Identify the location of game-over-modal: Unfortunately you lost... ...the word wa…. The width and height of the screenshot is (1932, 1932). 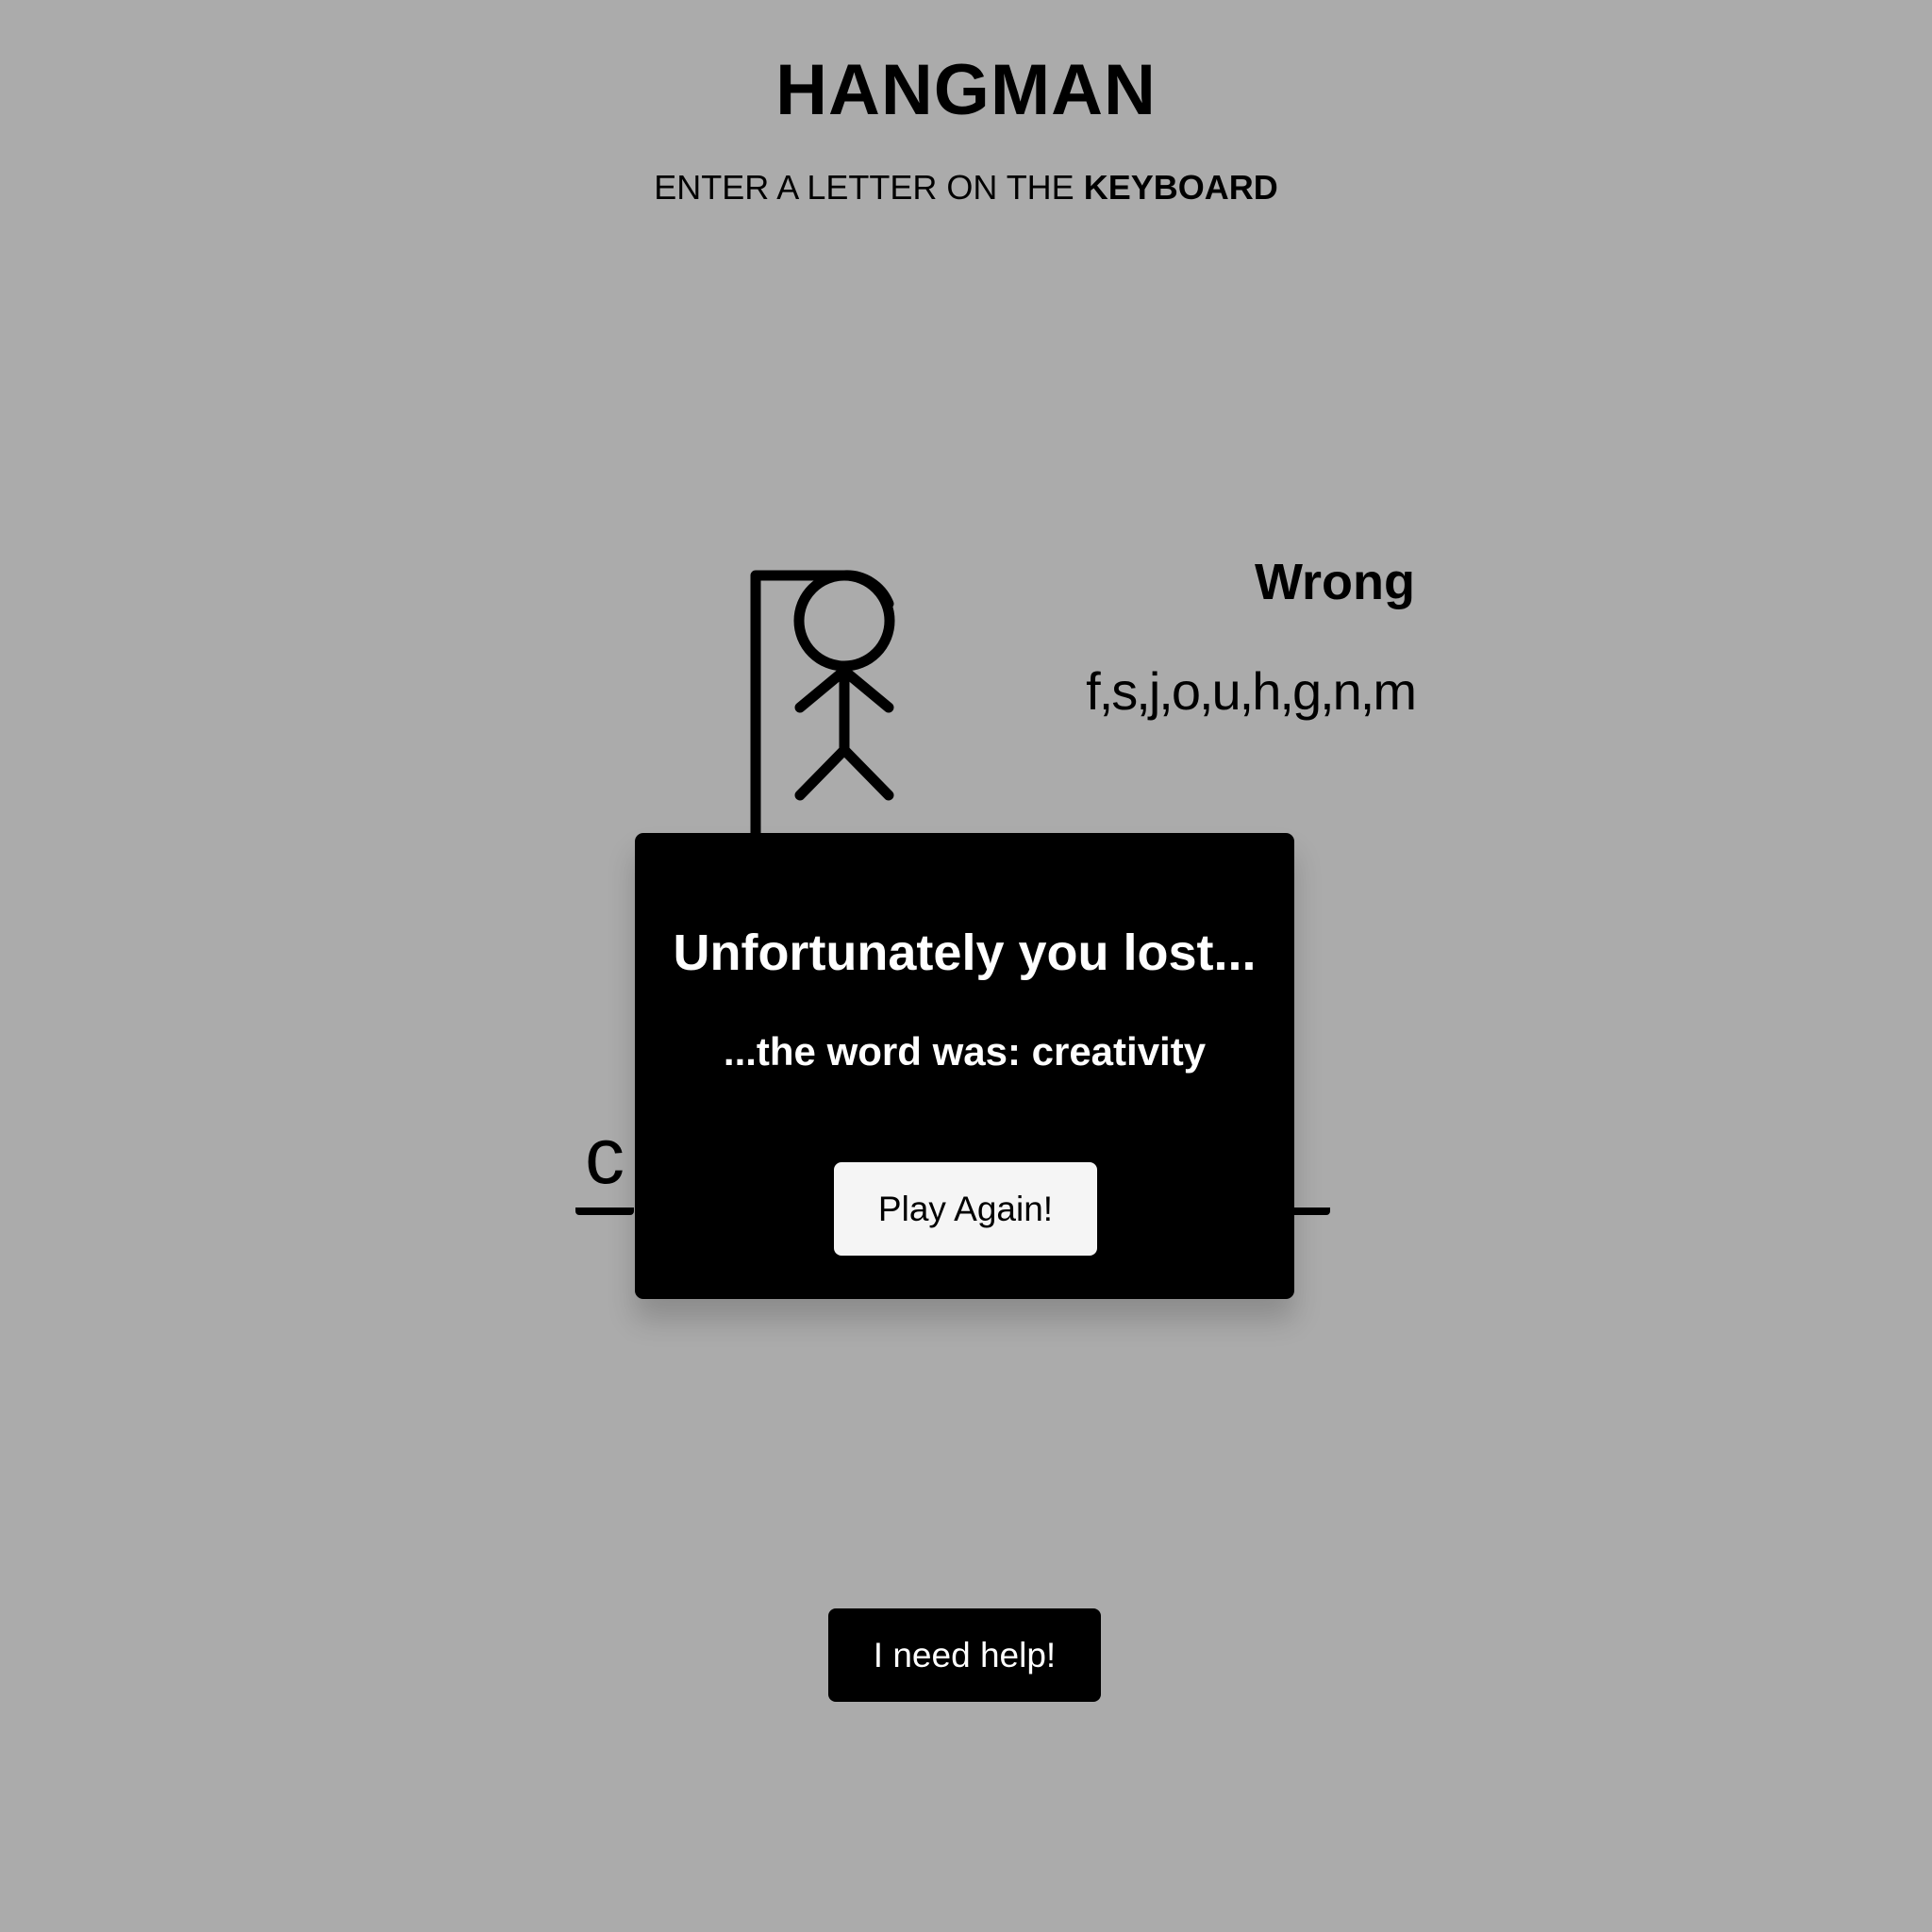
(964, 1066).